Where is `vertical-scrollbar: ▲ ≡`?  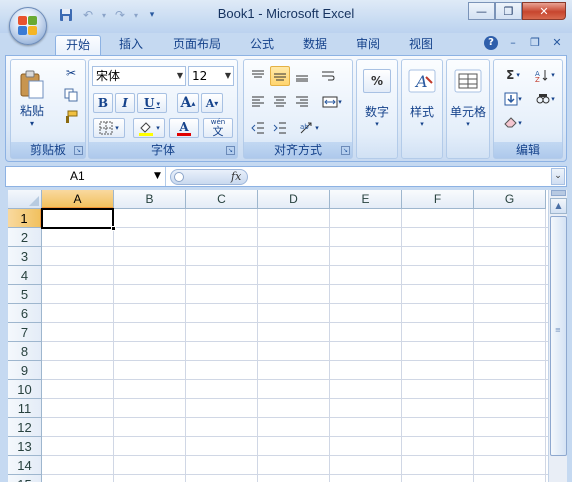
vertical-scrollbar: ▲ ≡ is located at coordinates (557, 336).